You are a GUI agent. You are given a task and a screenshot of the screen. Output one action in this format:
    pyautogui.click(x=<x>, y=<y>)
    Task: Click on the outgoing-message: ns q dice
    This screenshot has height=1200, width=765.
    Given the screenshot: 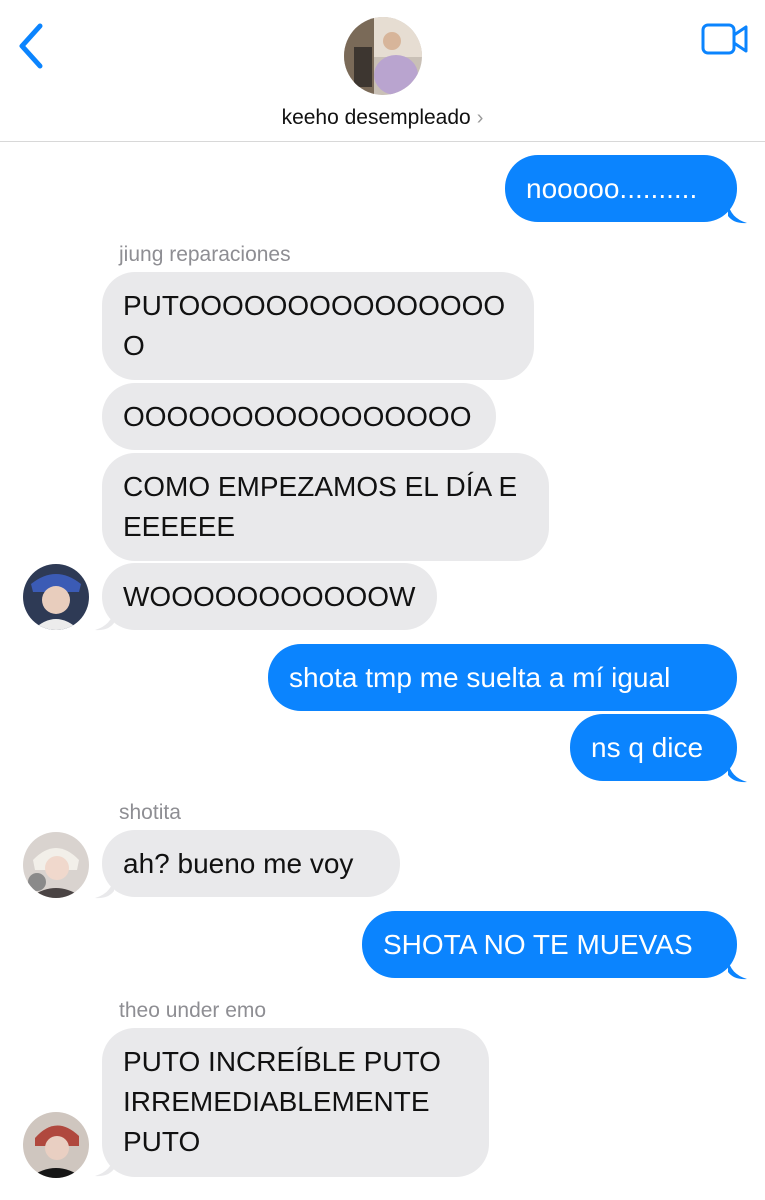 What is the action you would take?
    pyautogui.click(x=653, y=747)
    